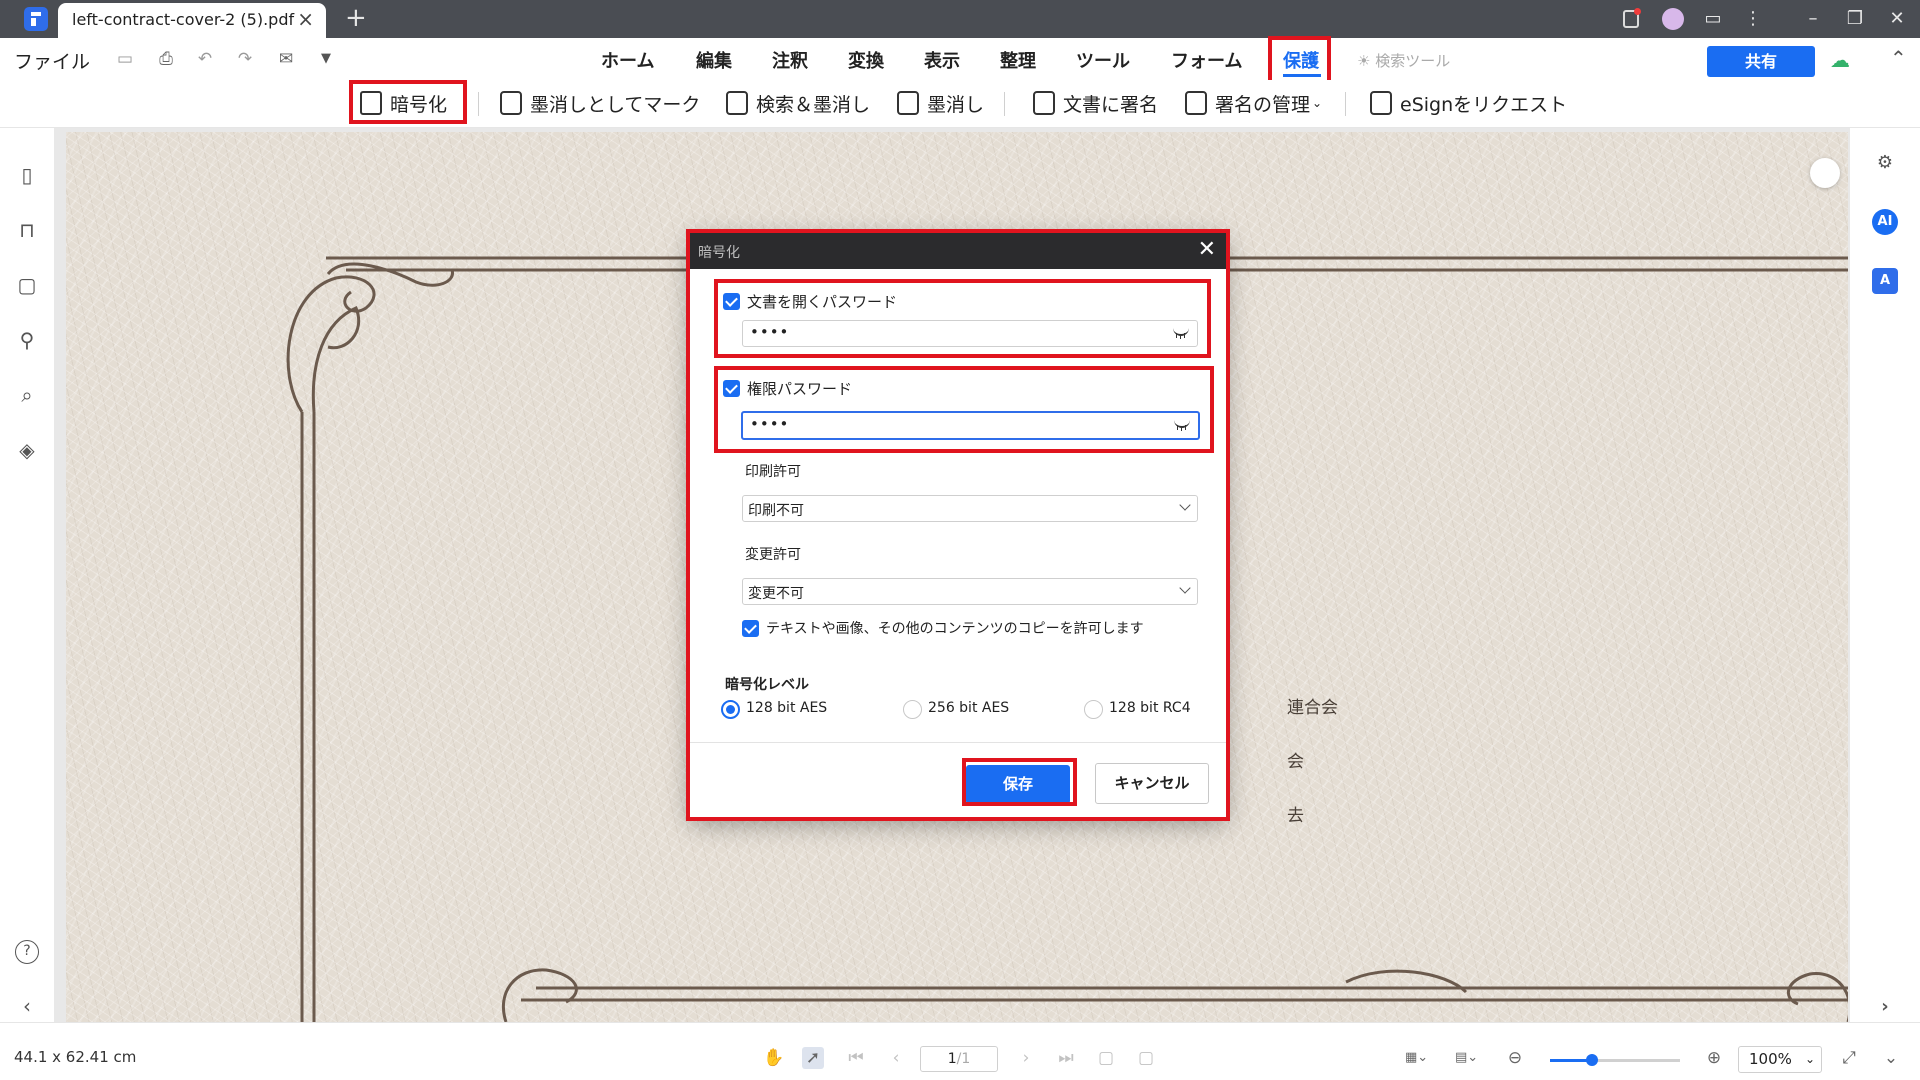 This screenshot has height=1080, width=1920. I want to click on notification-icon, so click(1632, 18).